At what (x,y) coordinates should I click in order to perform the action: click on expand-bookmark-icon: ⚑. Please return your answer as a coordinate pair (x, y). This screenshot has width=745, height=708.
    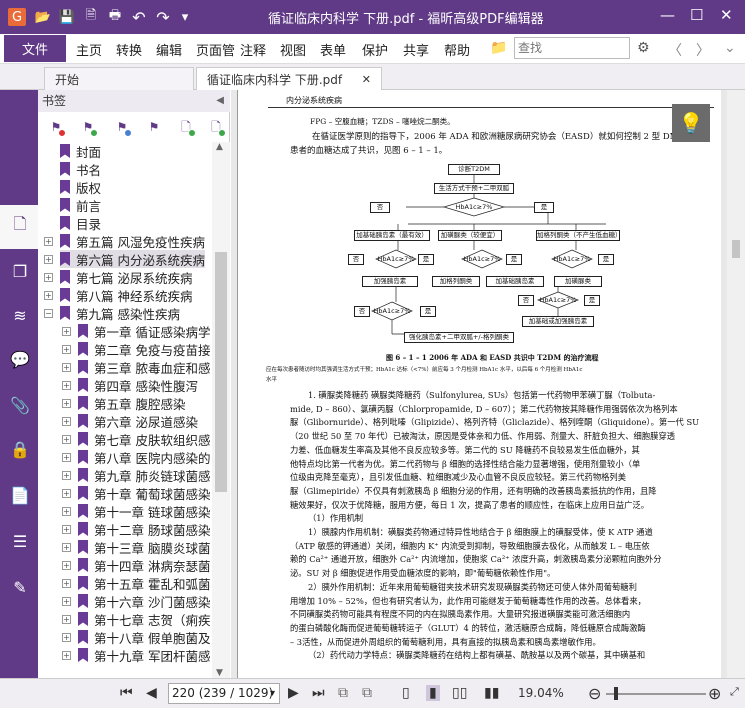
    Looking at the image, I should click on (154, 127).